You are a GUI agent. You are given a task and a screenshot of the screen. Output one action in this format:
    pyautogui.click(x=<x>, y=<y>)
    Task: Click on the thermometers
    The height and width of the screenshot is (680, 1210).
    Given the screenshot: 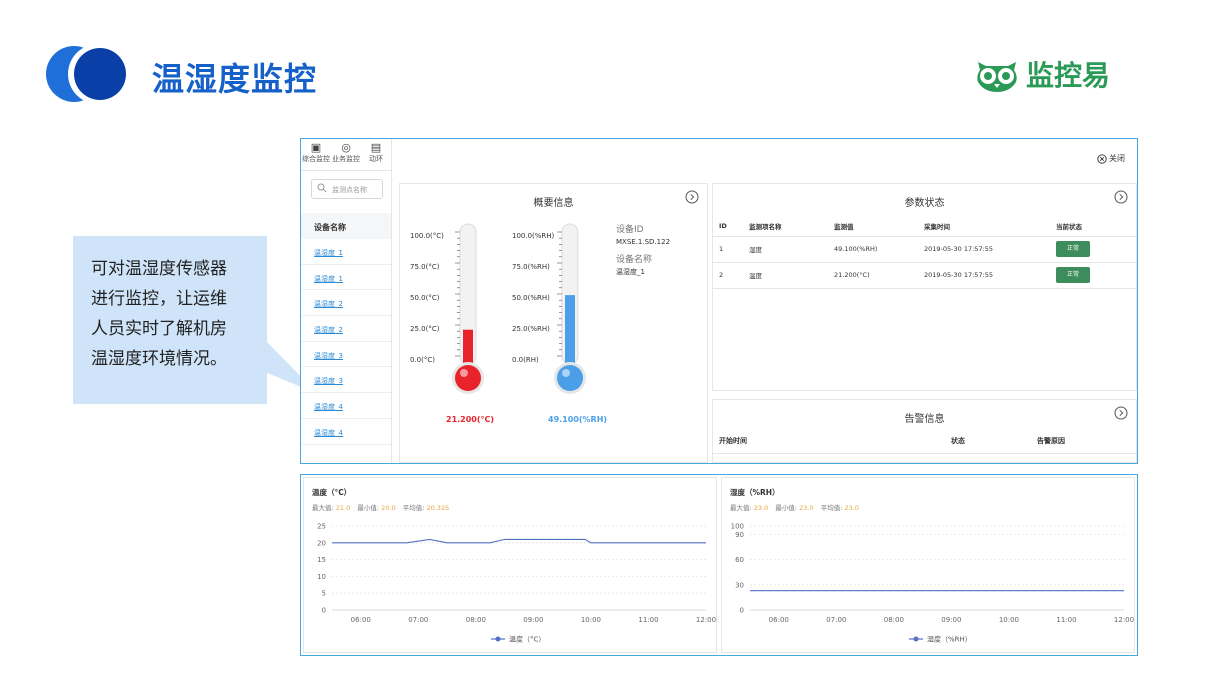 What is the action you would take?
    pyautogui.click(x=519, y=308)
    